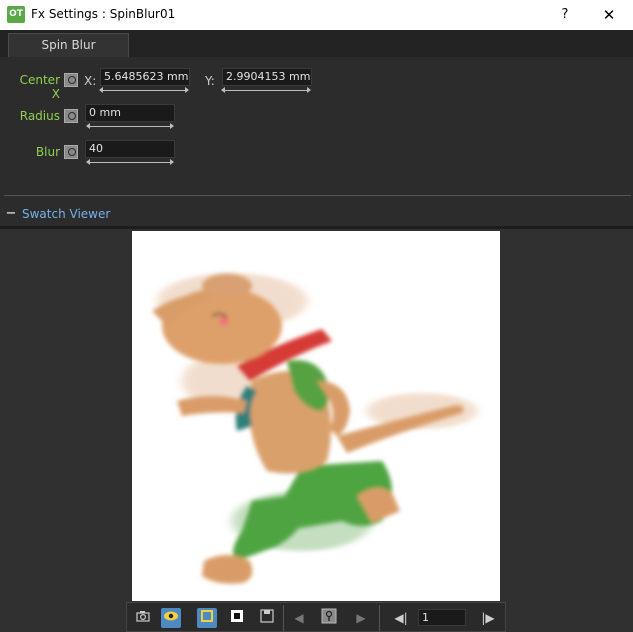 This screenshot has height=632, width=633. Describe the element at coordinates (103, 14) in the screenshot. I see `window-title: Fx Settings : SpinBlur01` at that location.